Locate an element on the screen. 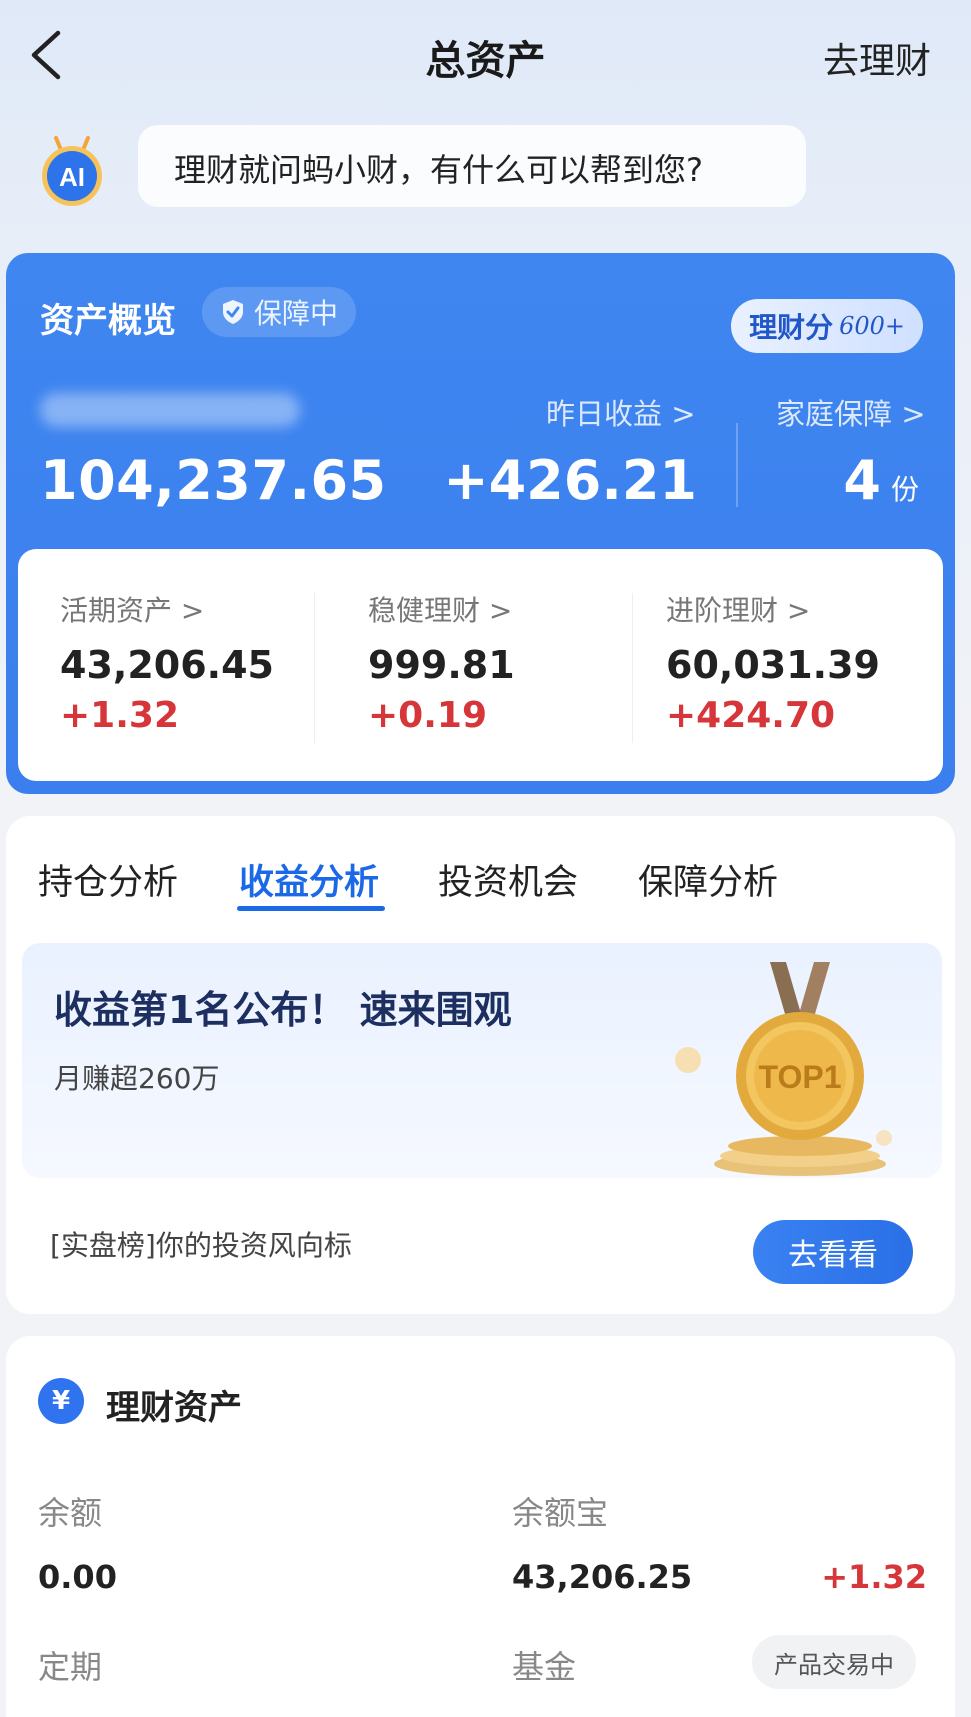  promo-title: 收益第1名公布！ 速来围观 is located at coordinates (283, 1010).